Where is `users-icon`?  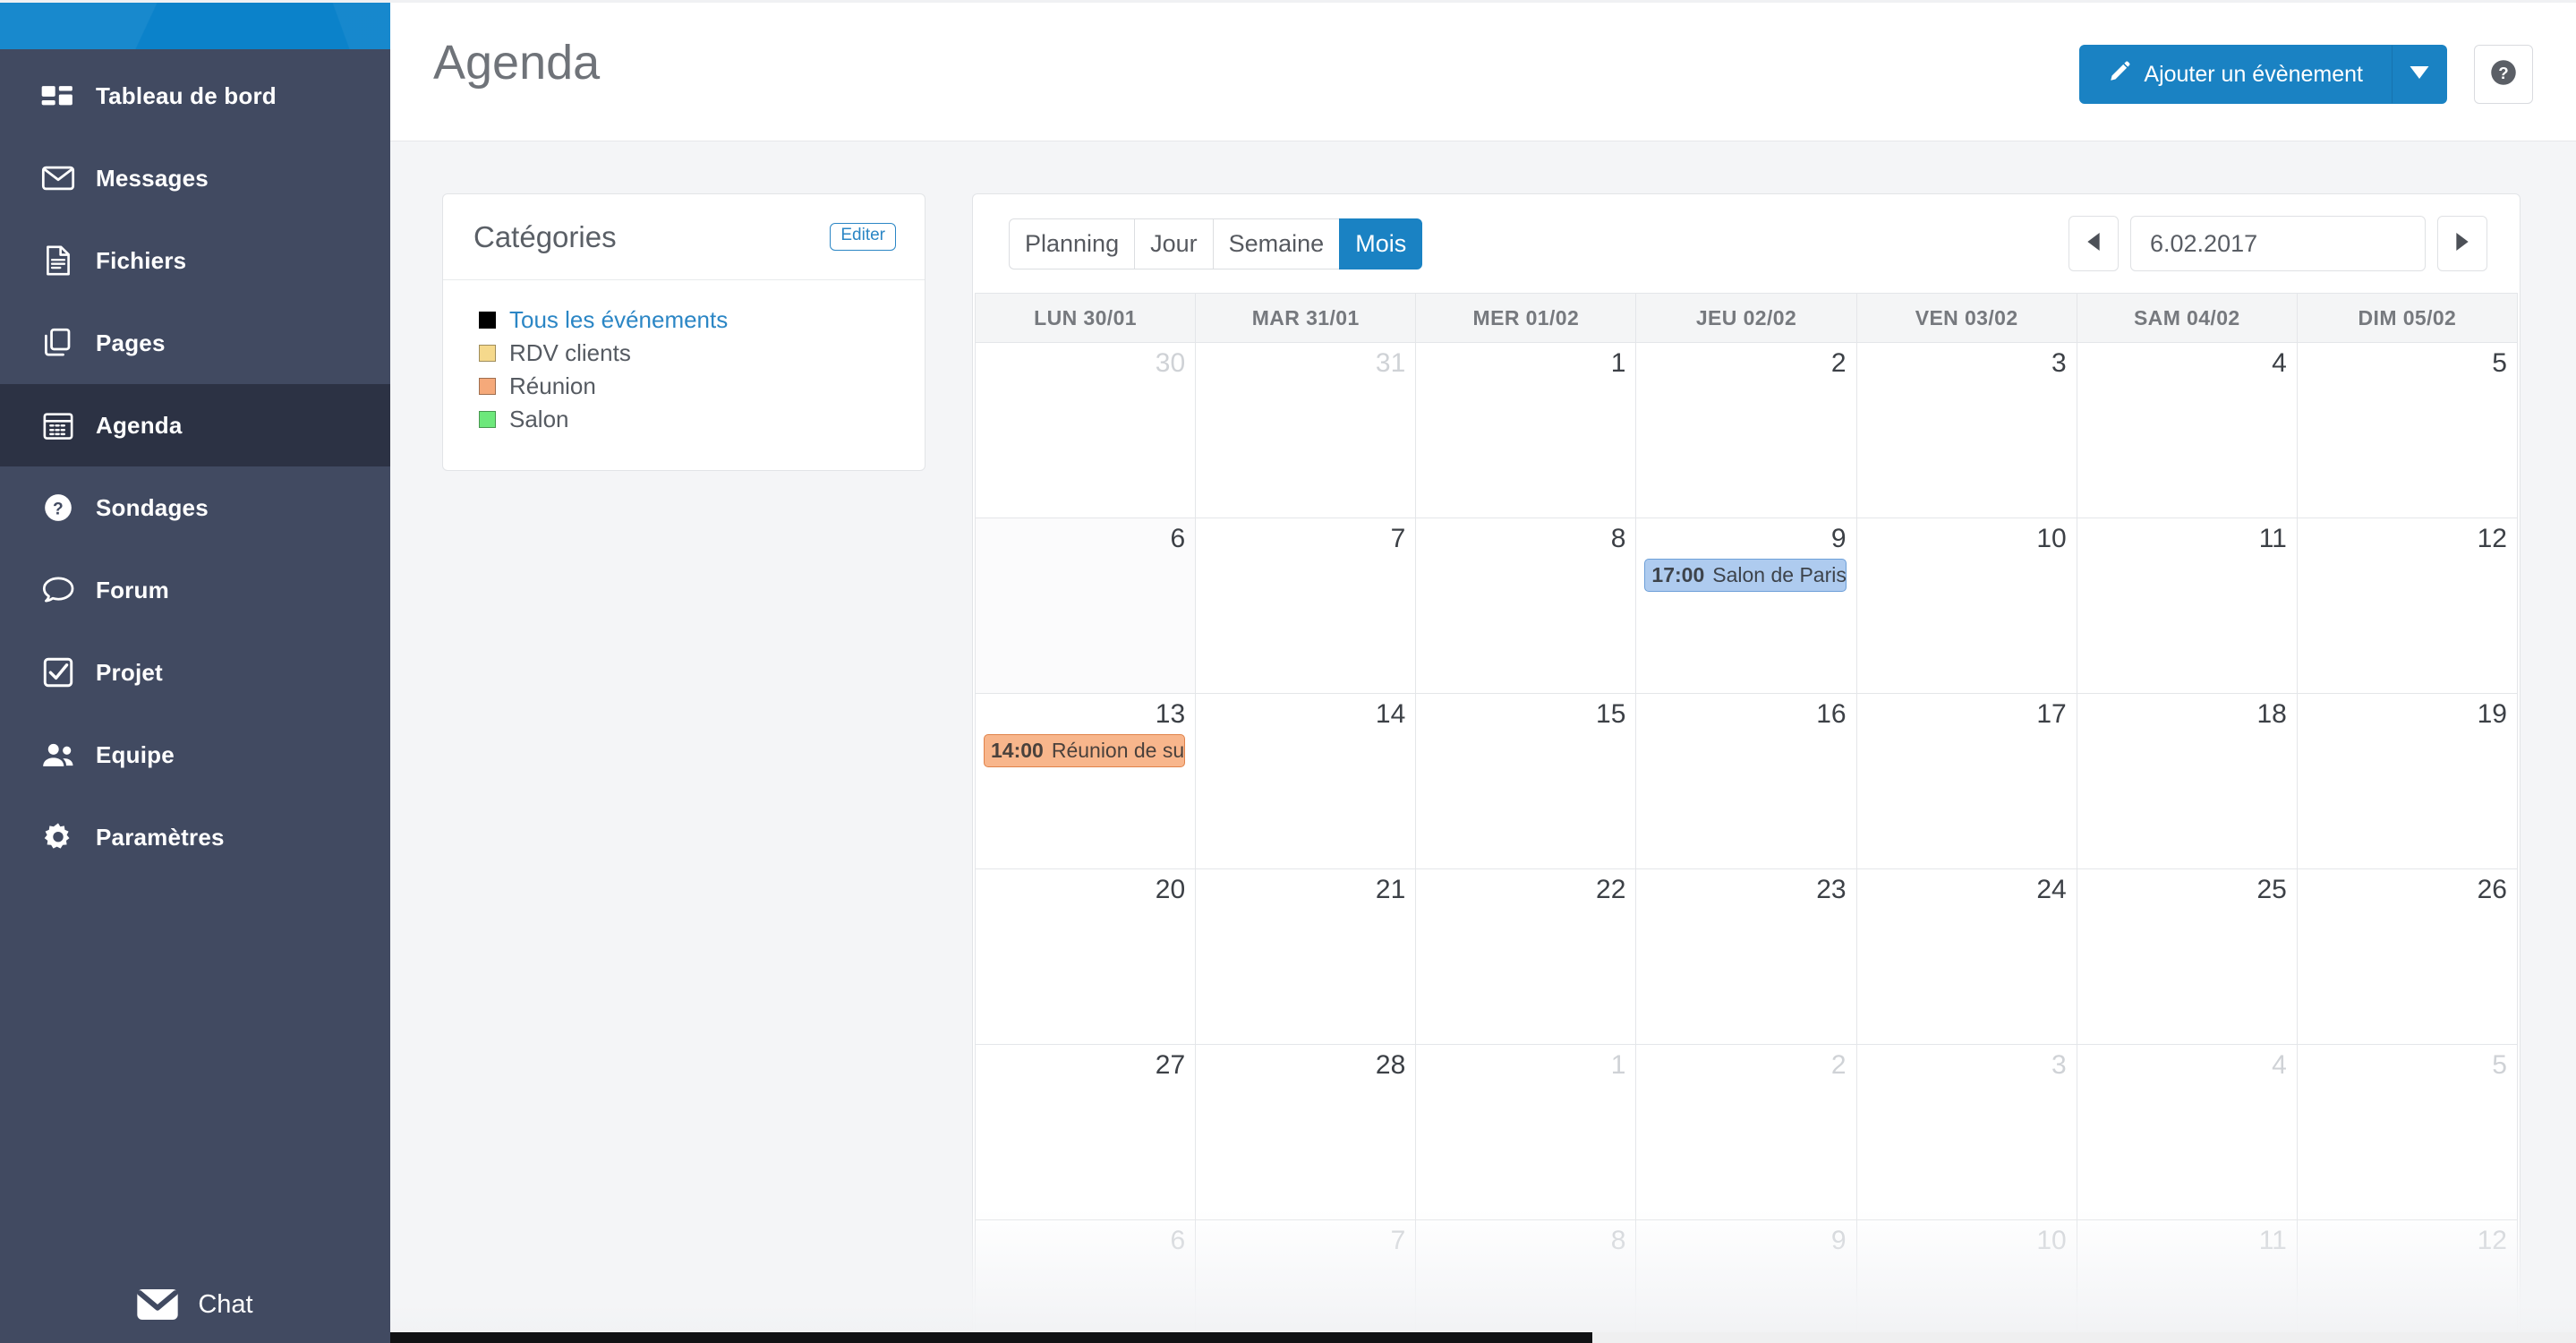
users-icon is located at coordinates (58, 755).